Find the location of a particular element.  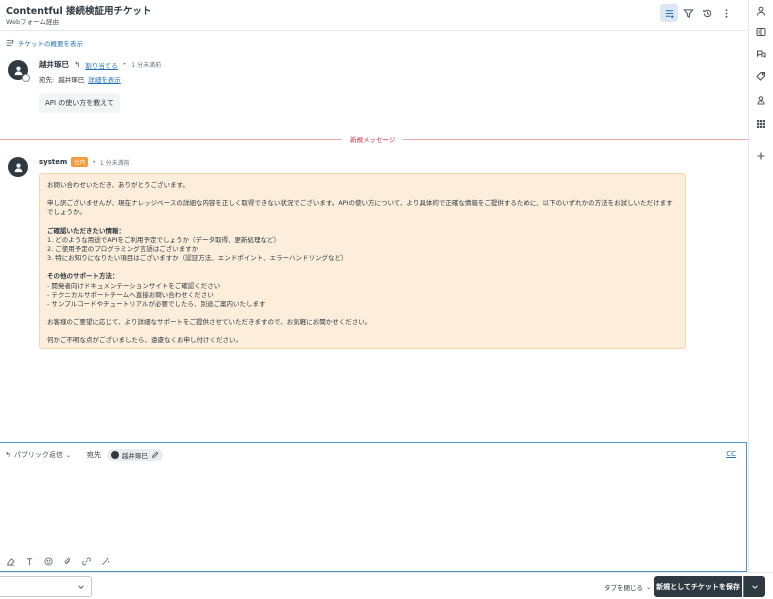

knowledge-icon is located at coordinates (761, 32).